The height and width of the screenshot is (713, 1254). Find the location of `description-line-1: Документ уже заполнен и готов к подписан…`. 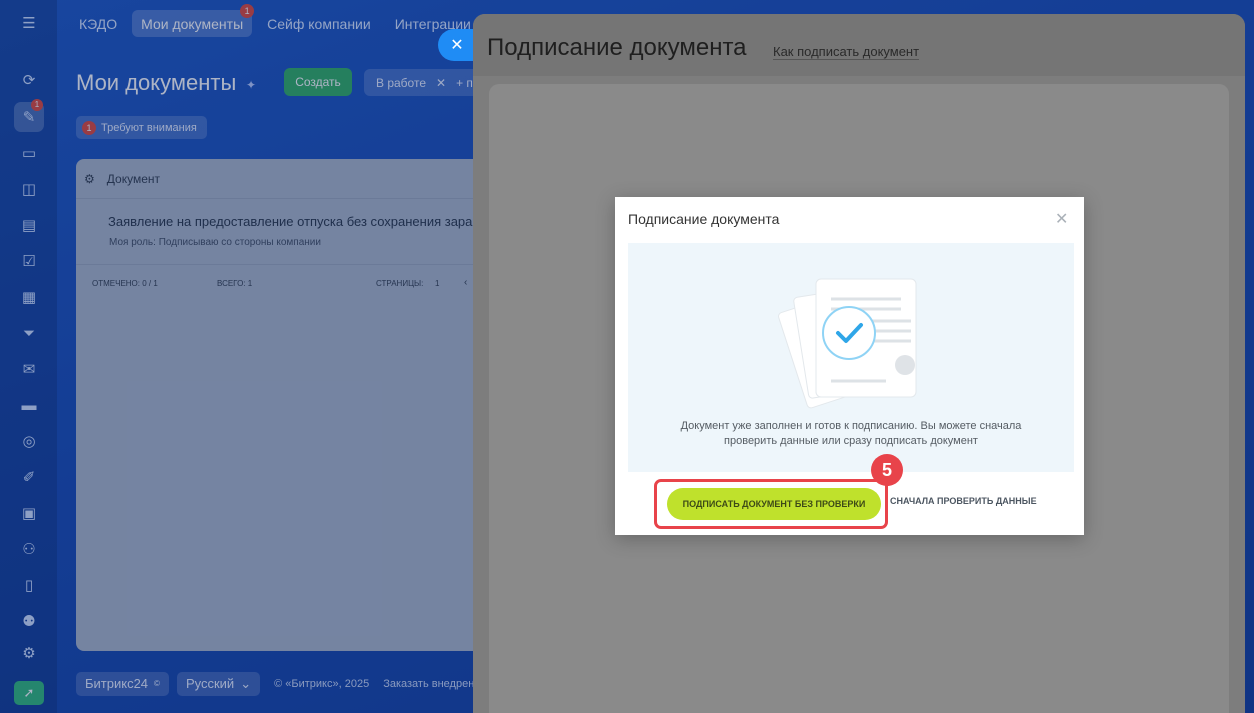

description-line-1: Документ уже заполнен и готов к подписан… is located at coordinates (851, 426).